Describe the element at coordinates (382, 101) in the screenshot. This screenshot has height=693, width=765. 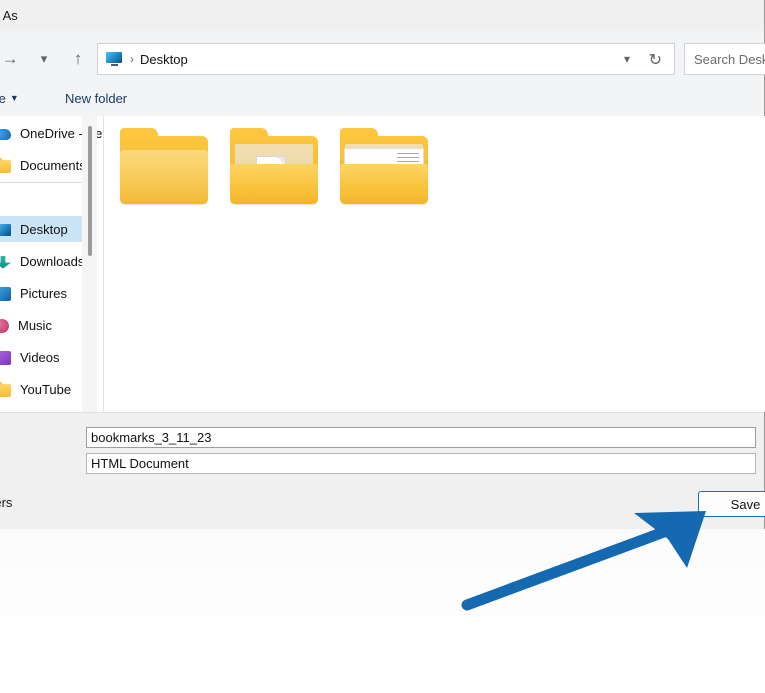
I see `command-toolbar: nize▼ New folder` at that location.